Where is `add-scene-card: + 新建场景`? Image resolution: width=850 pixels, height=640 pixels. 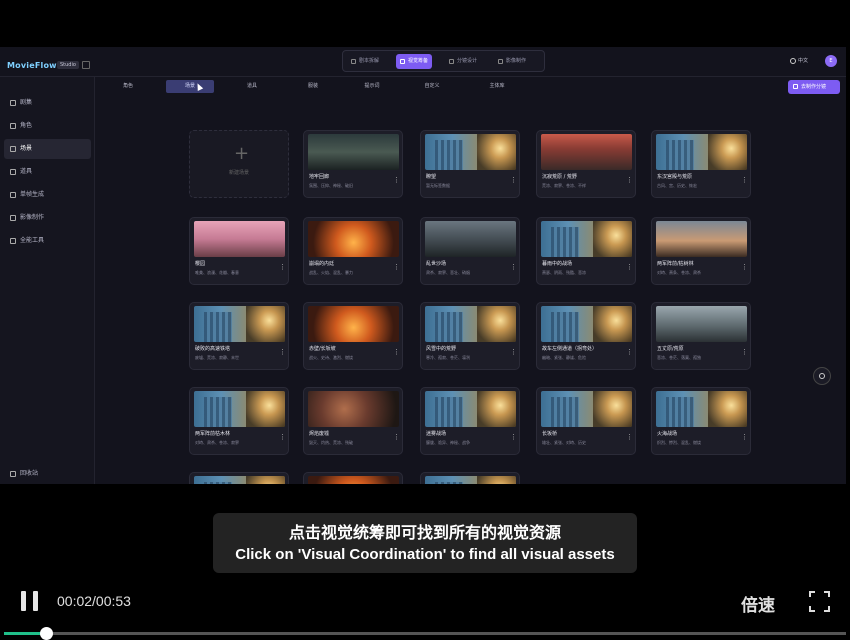 add-scene-card: + 新建场景 is located at coordinates (239, 164).